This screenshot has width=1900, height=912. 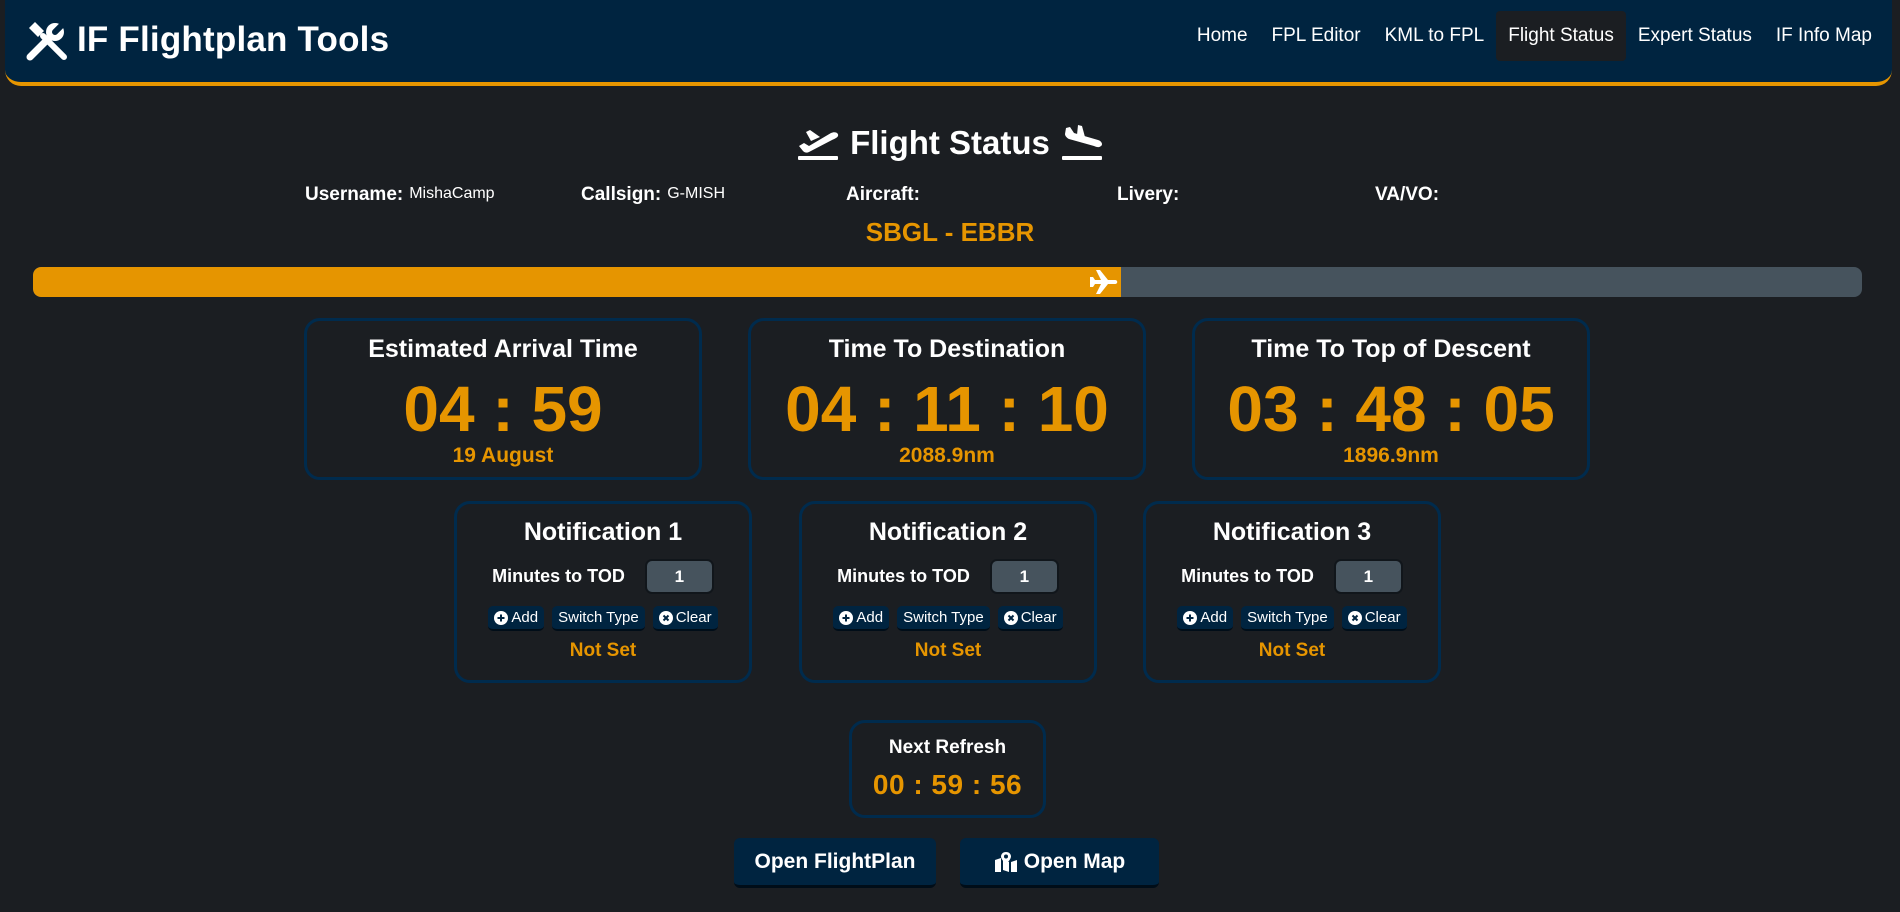 What do you see at coordinates (603, 532) in the screenshot?
I see `notification-title: Notification 1` at bounding box center [603, 532].